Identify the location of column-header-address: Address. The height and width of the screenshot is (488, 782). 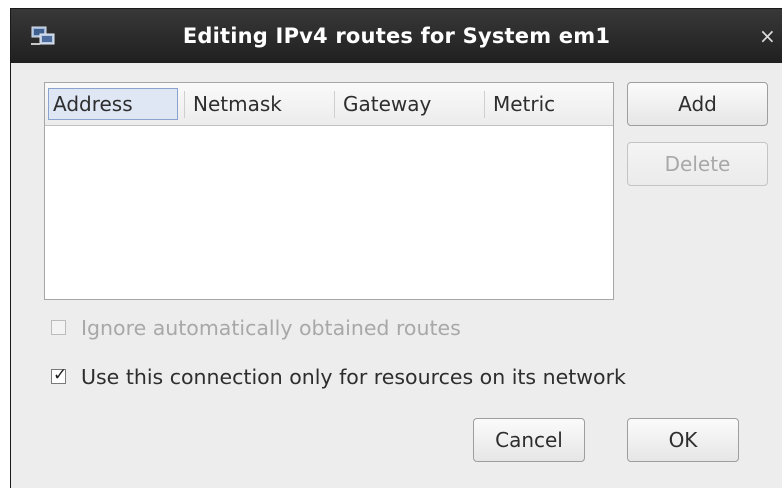
(113, 104).